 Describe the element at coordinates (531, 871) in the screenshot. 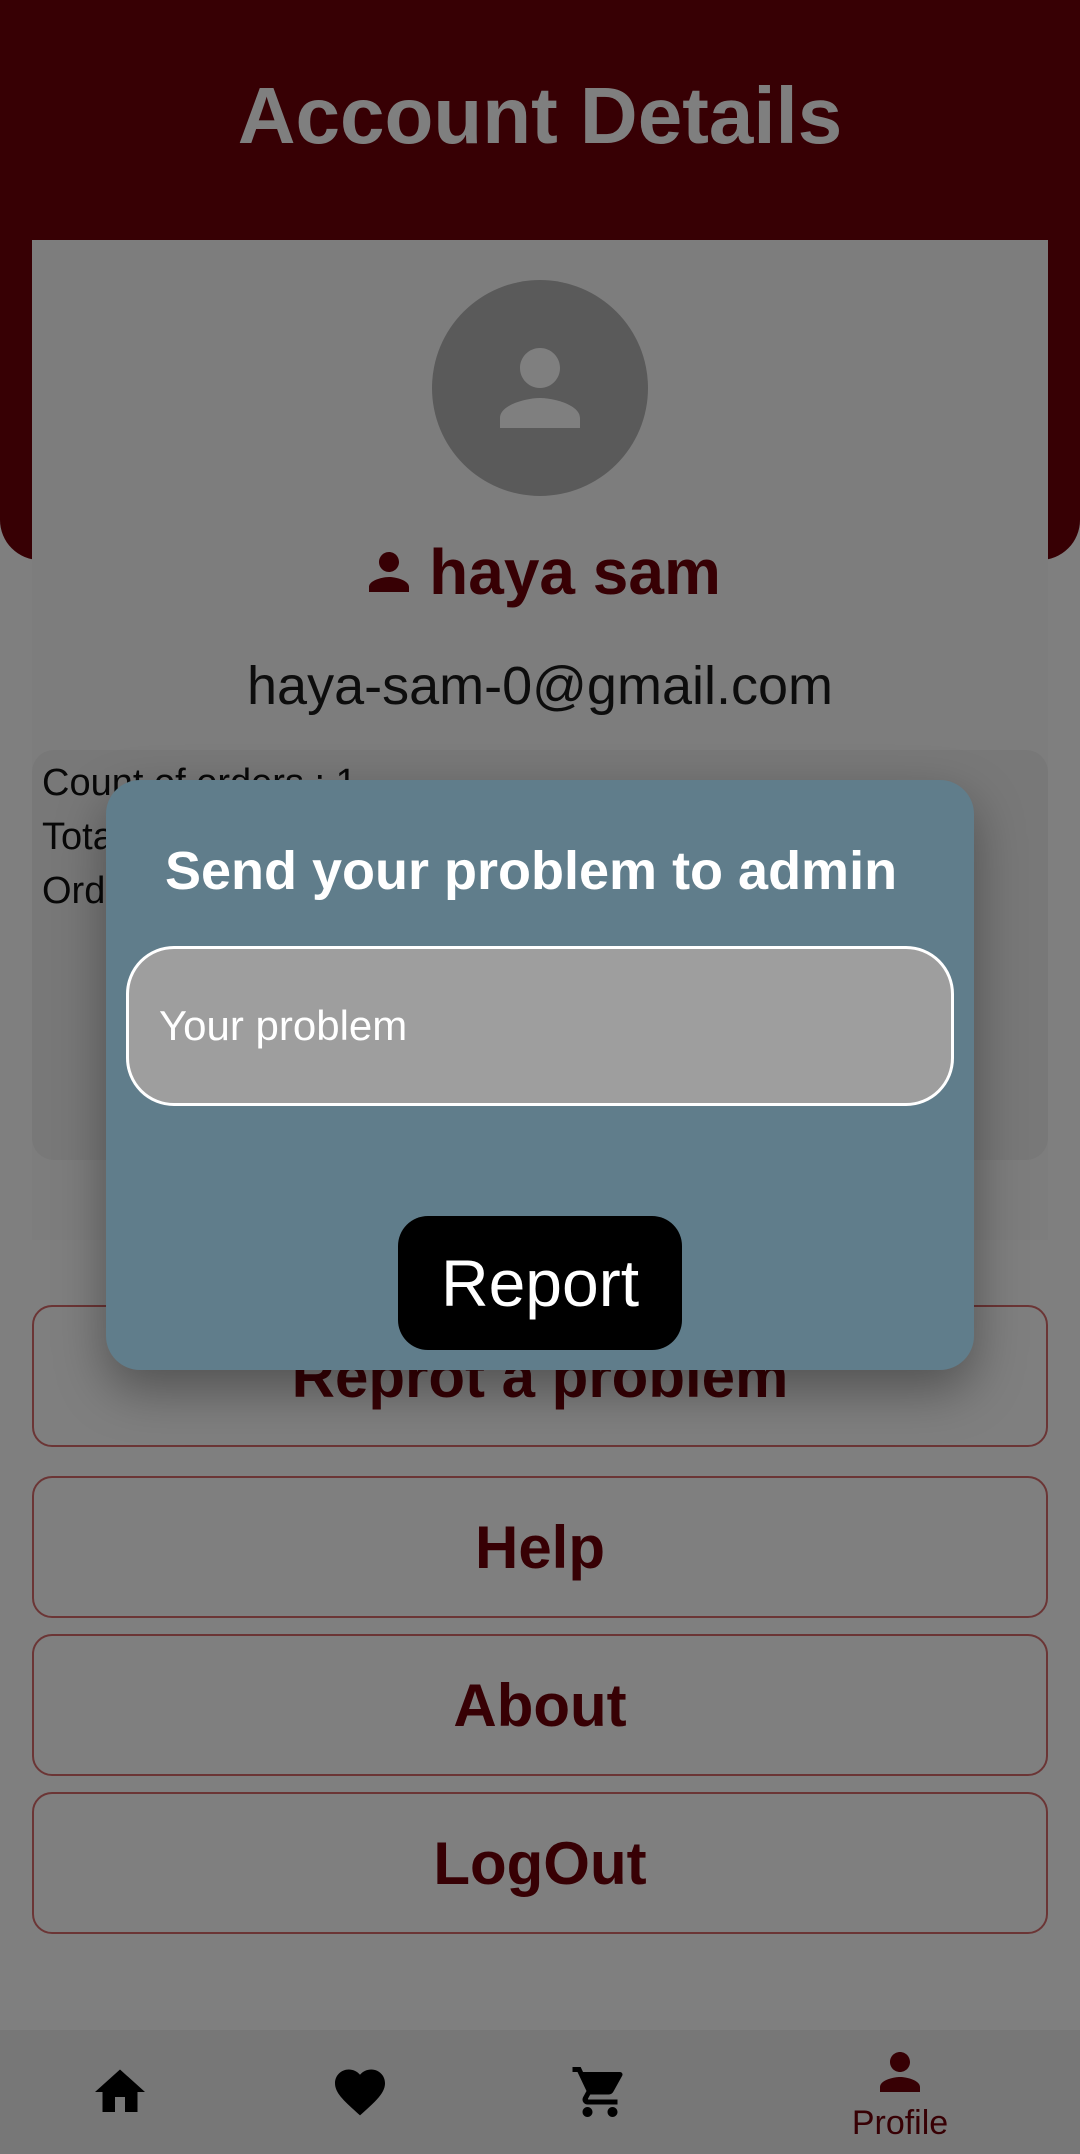

I see `dialog-title: Send your problem to admin` at that location.